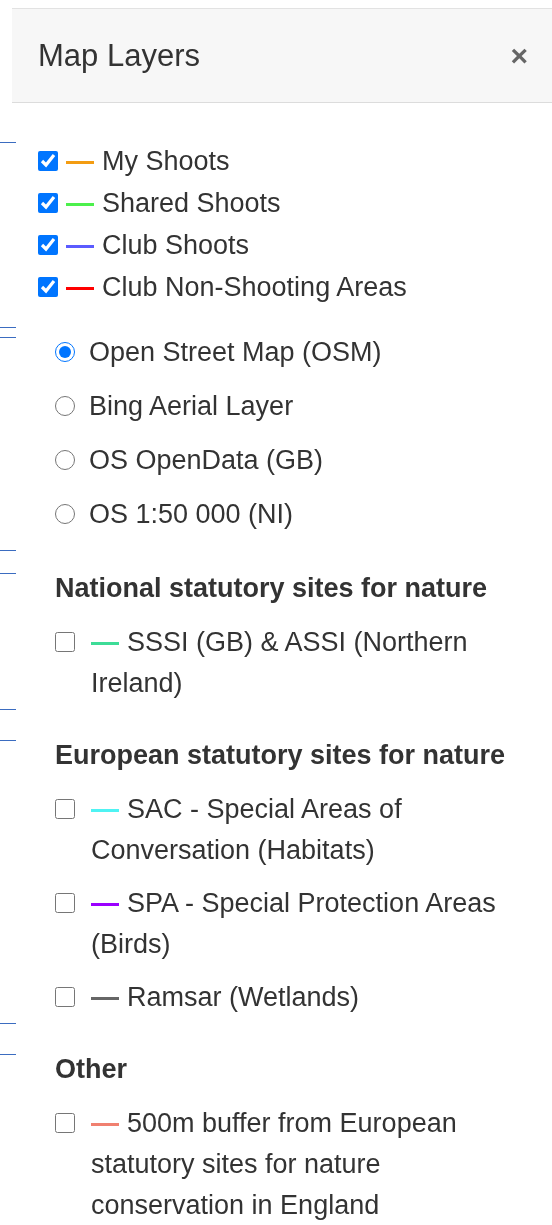  Describe the element at coordinates (91, 1069) in the screenshot. I see `section-heading: Other` at that location.